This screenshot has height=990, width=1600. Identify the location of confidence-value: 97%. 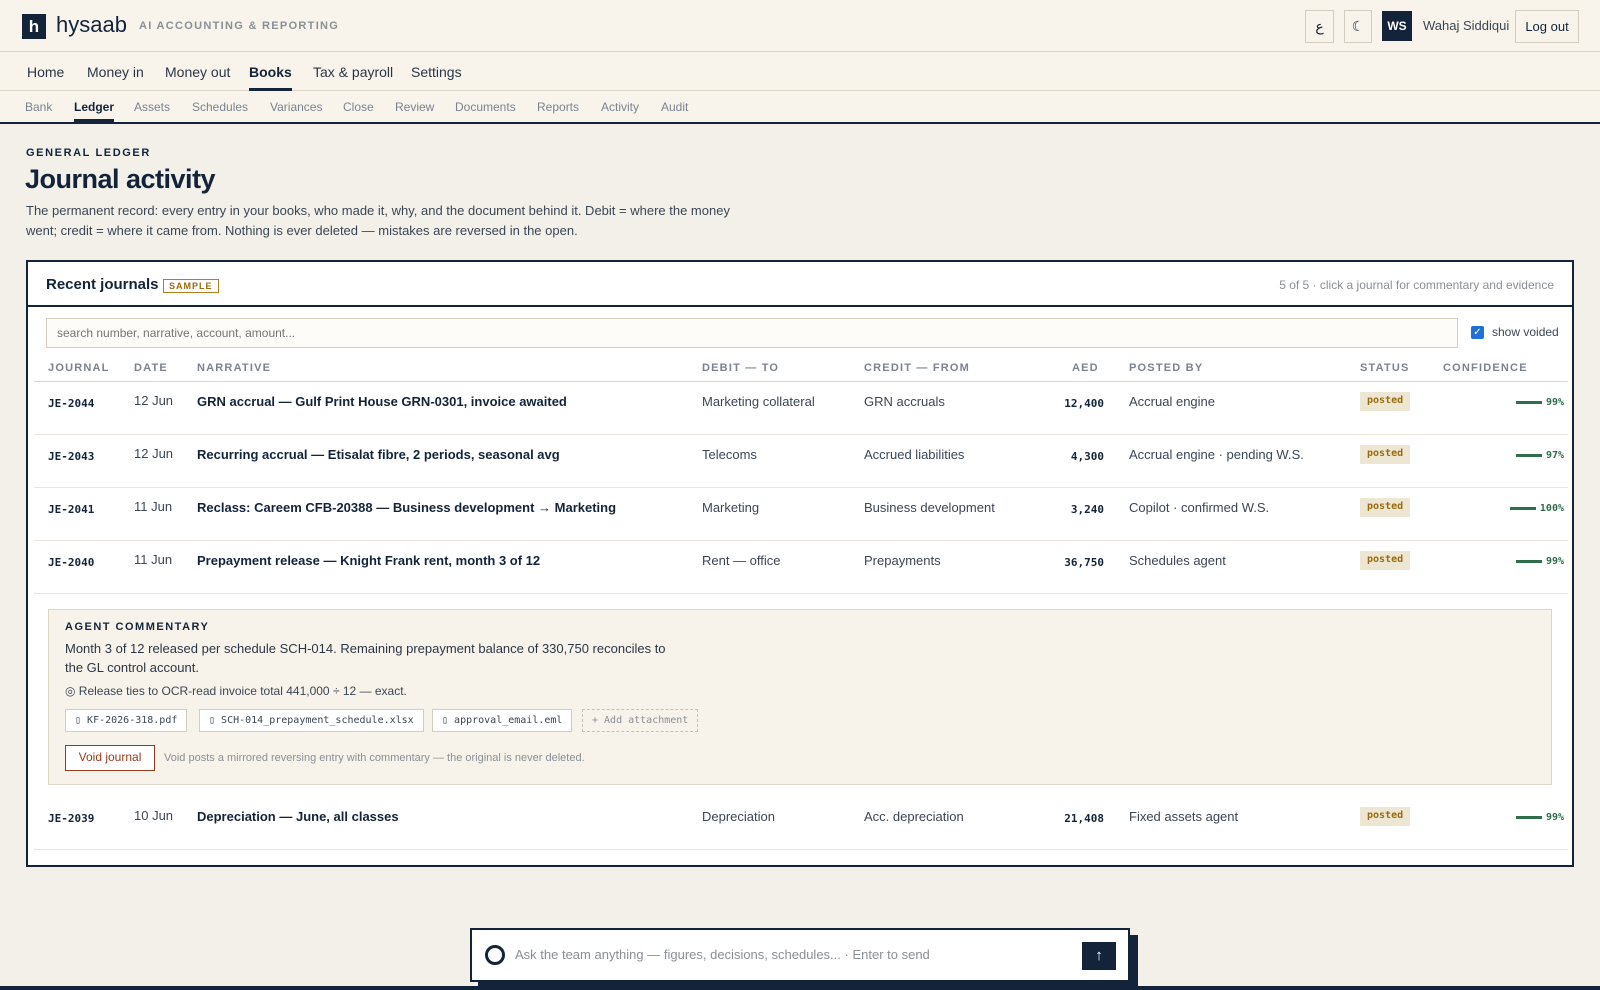
(1554, 455).